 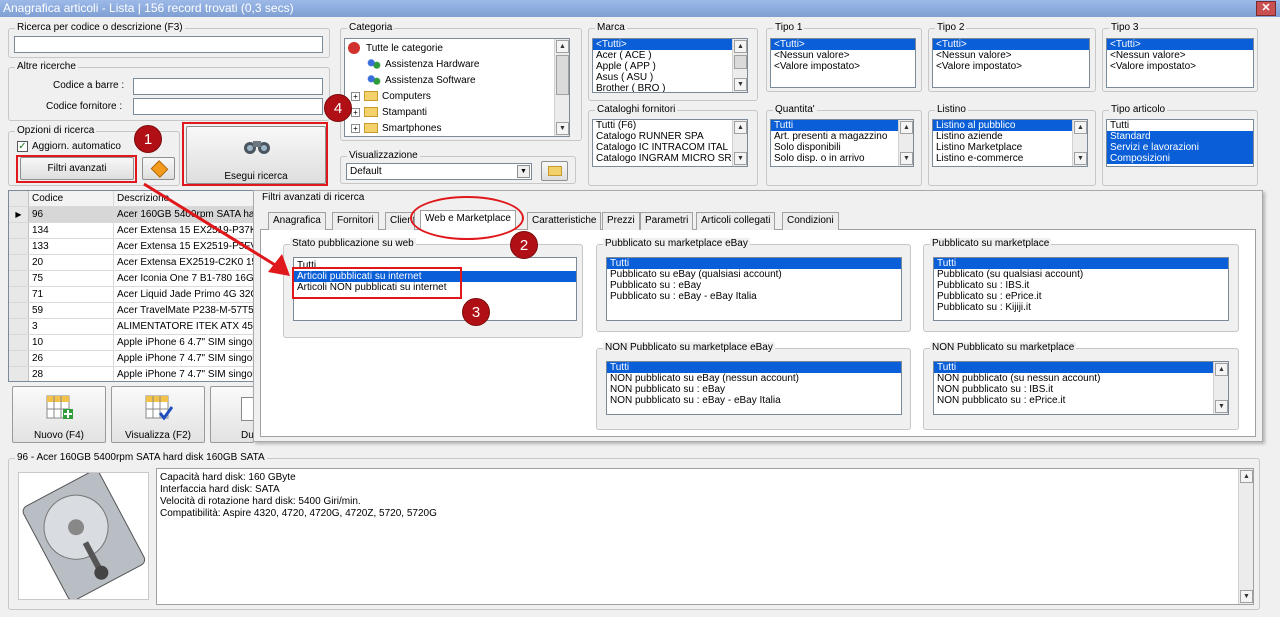 I want to click on tree-item-assistenza-sw: Assistenza Software, so click(x=421, y=81).